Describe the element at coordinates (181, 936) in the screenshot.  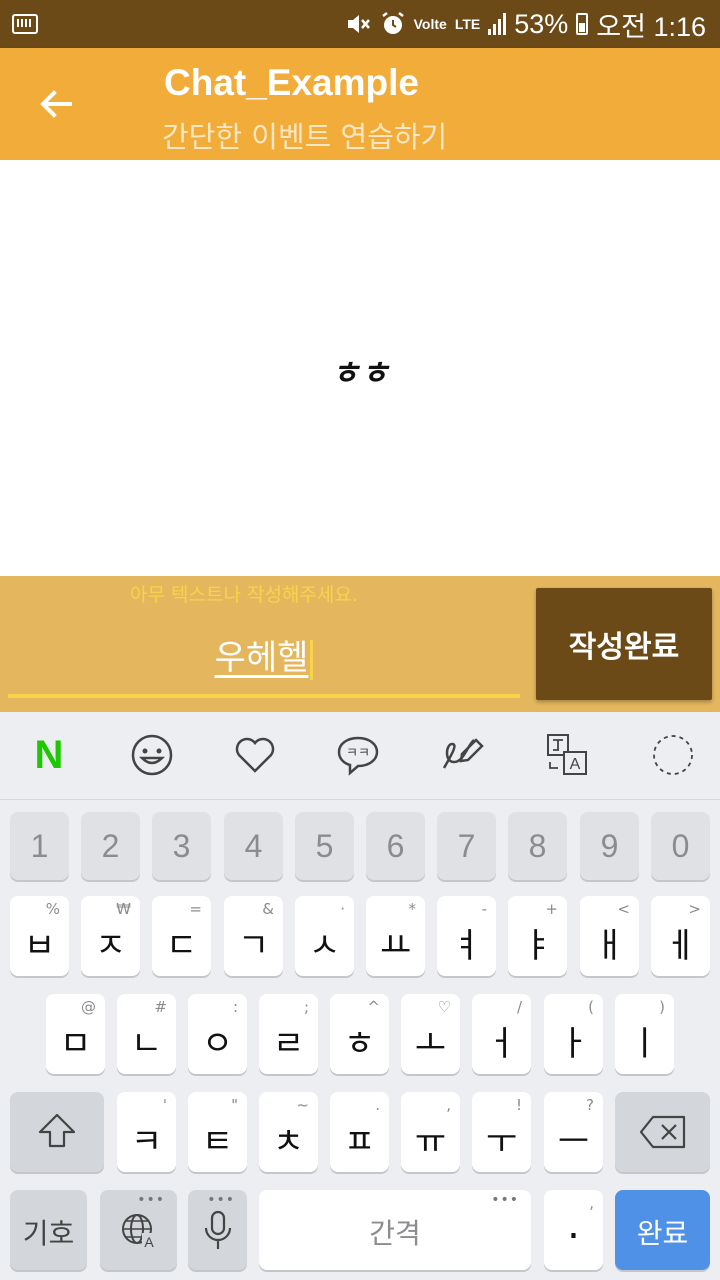
I see `key-digeut: = ㄷ` at that location.